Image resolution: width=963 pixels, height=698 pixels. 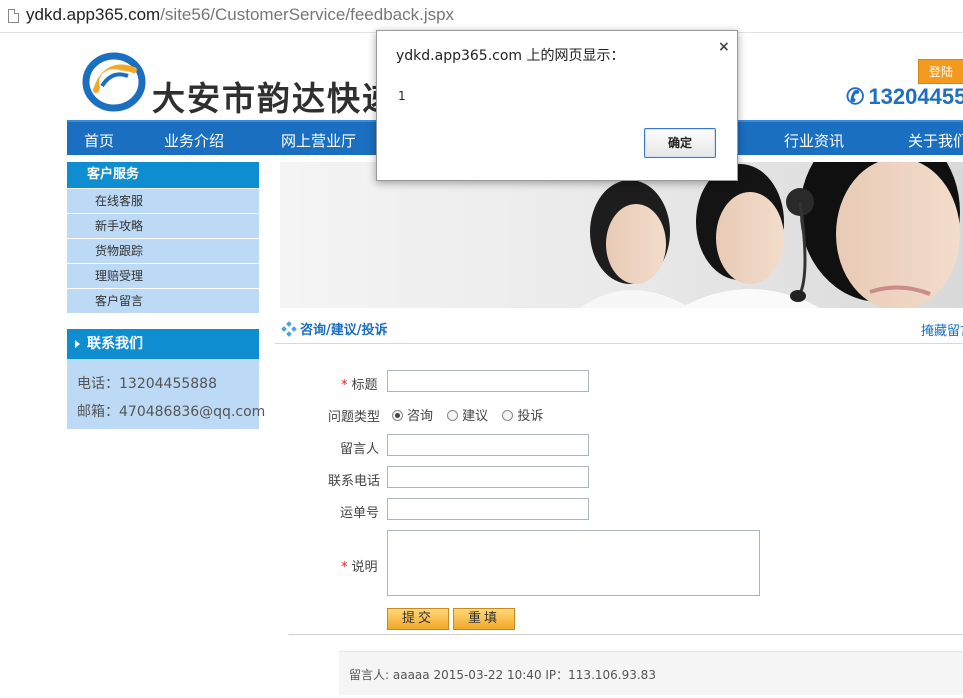 I want to click on tracking-input, so click(x=488, y=509).